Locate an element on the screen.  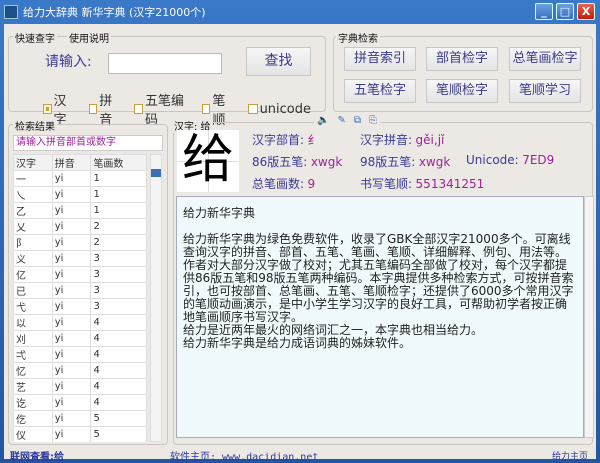
table-row: 讫 yi 4 is located at coordinates (80, 402).